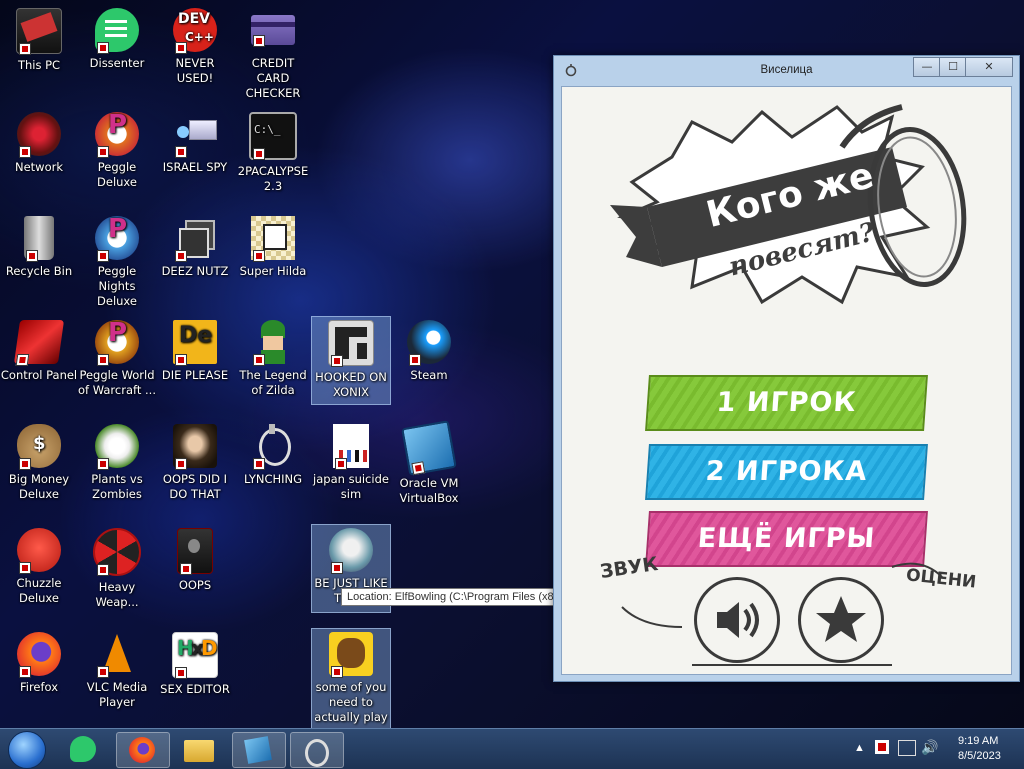 The image size is (1024, 769). I want to click on taskbar-virtualbox, so click(259, 750).